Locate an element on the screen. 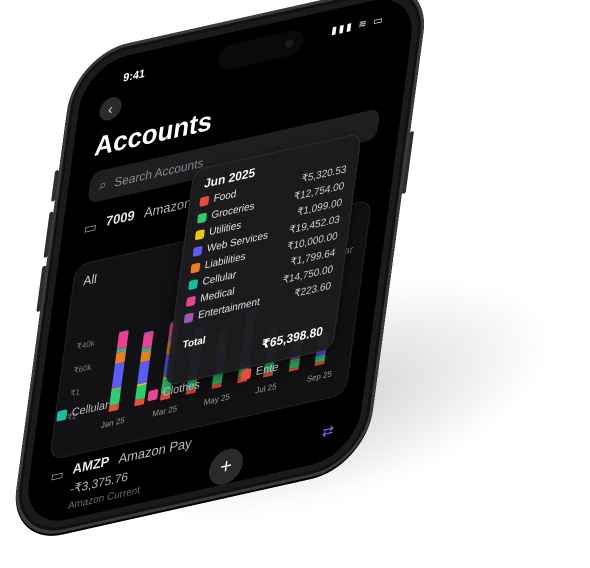 The width and height of the screenshot is (590, 568). y-tick-label: ₹1 is located at coordinates (75, 393).